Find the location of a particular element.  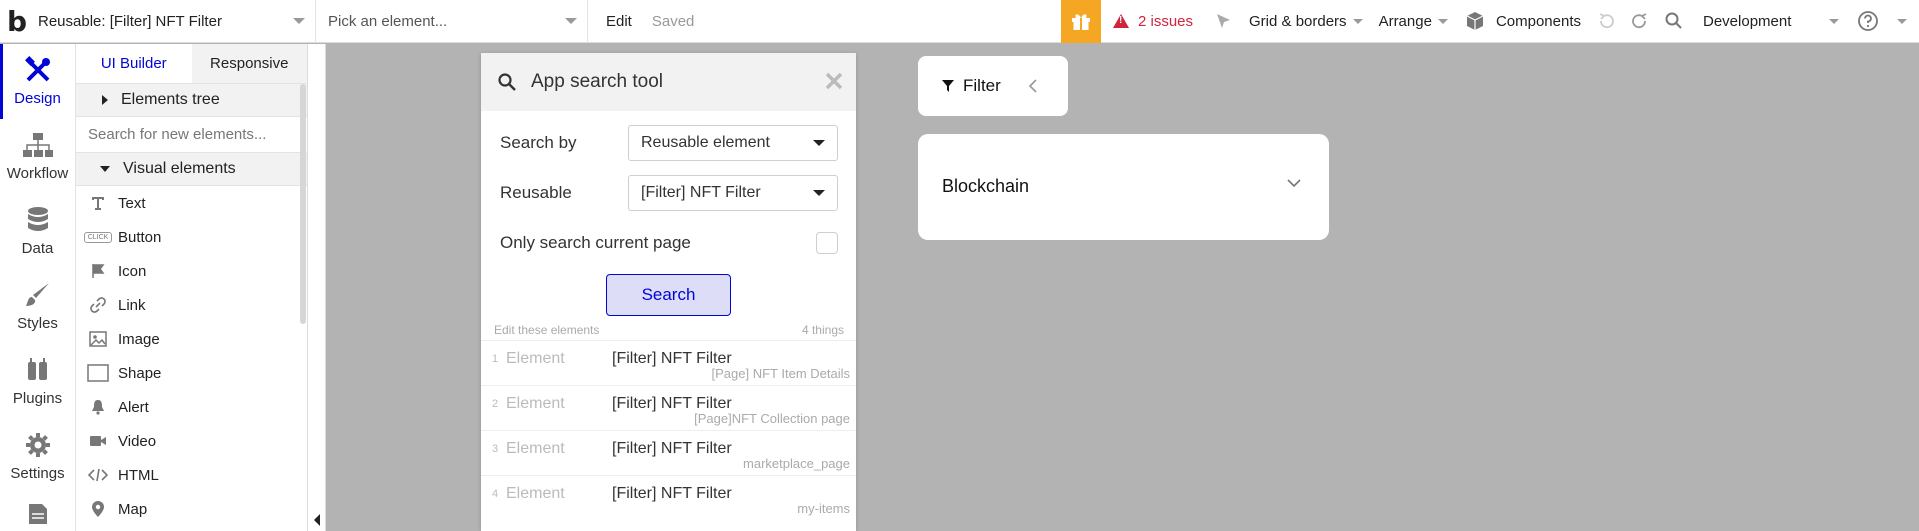

search-button: Search is located at coordinates (668, 295).